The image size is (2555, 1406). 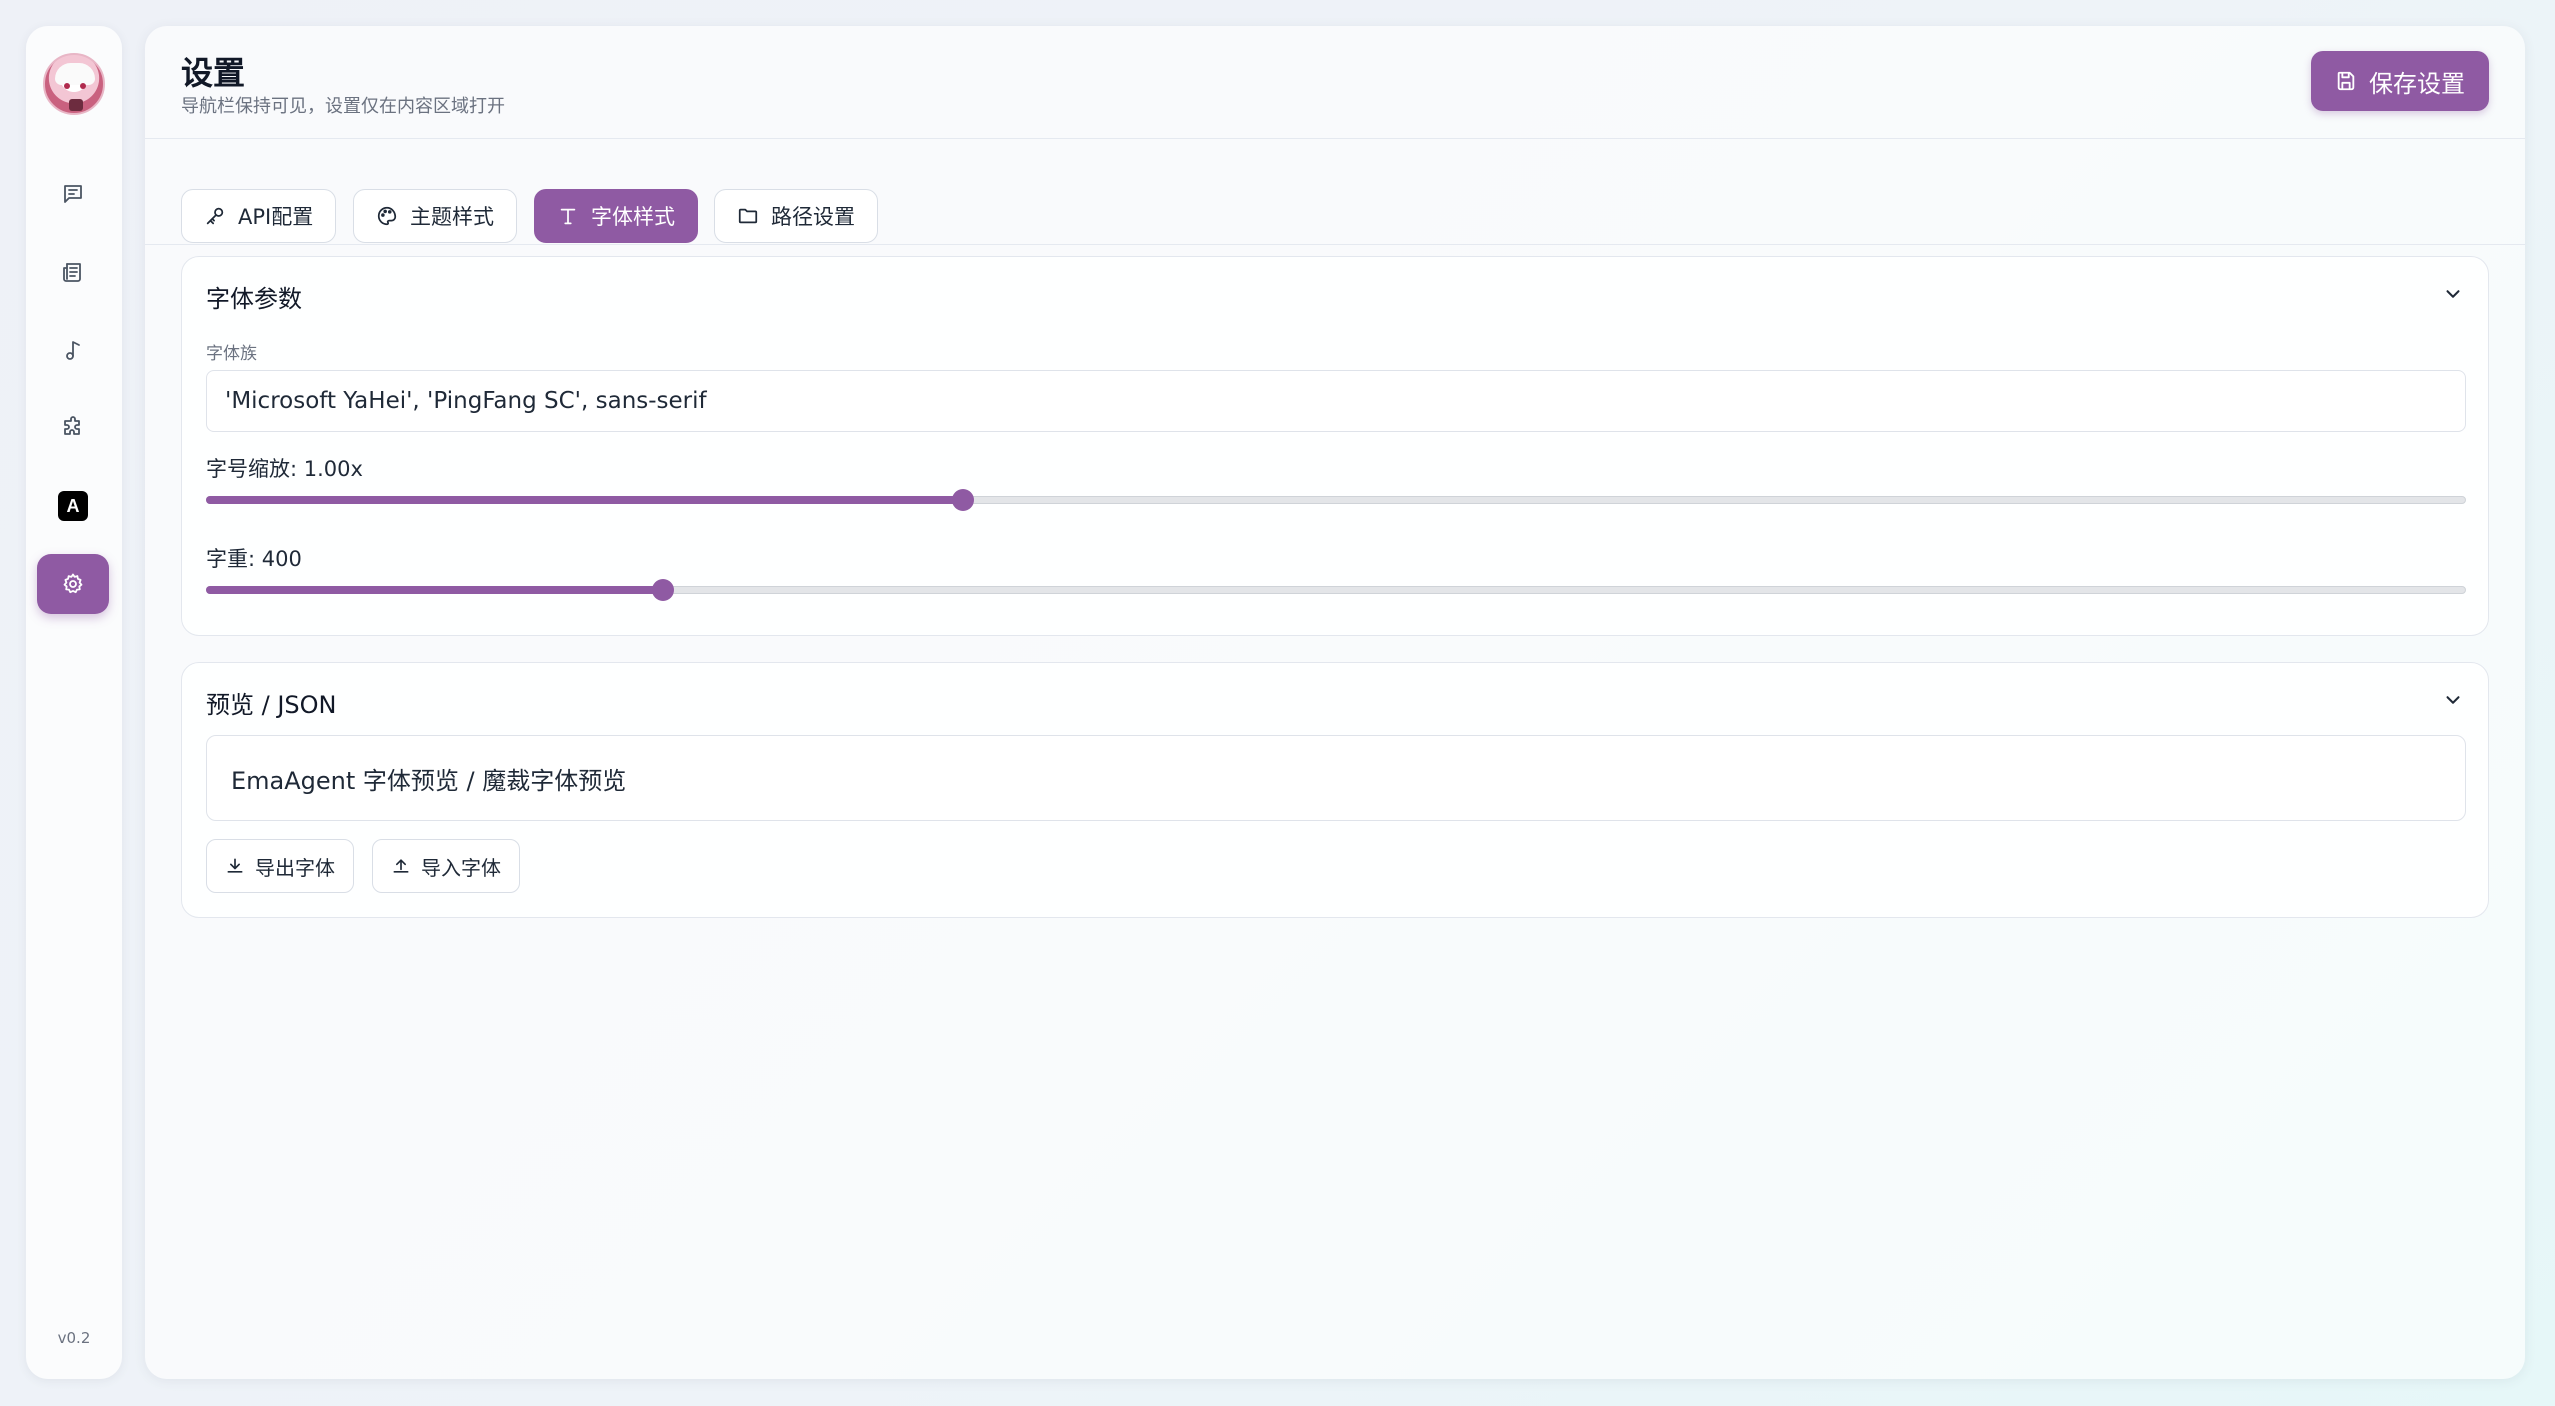 What do you see at coordinates (452, 217) in the screenshot?
I see `tab-label: 主题样式` at bounding box center [452, 217].